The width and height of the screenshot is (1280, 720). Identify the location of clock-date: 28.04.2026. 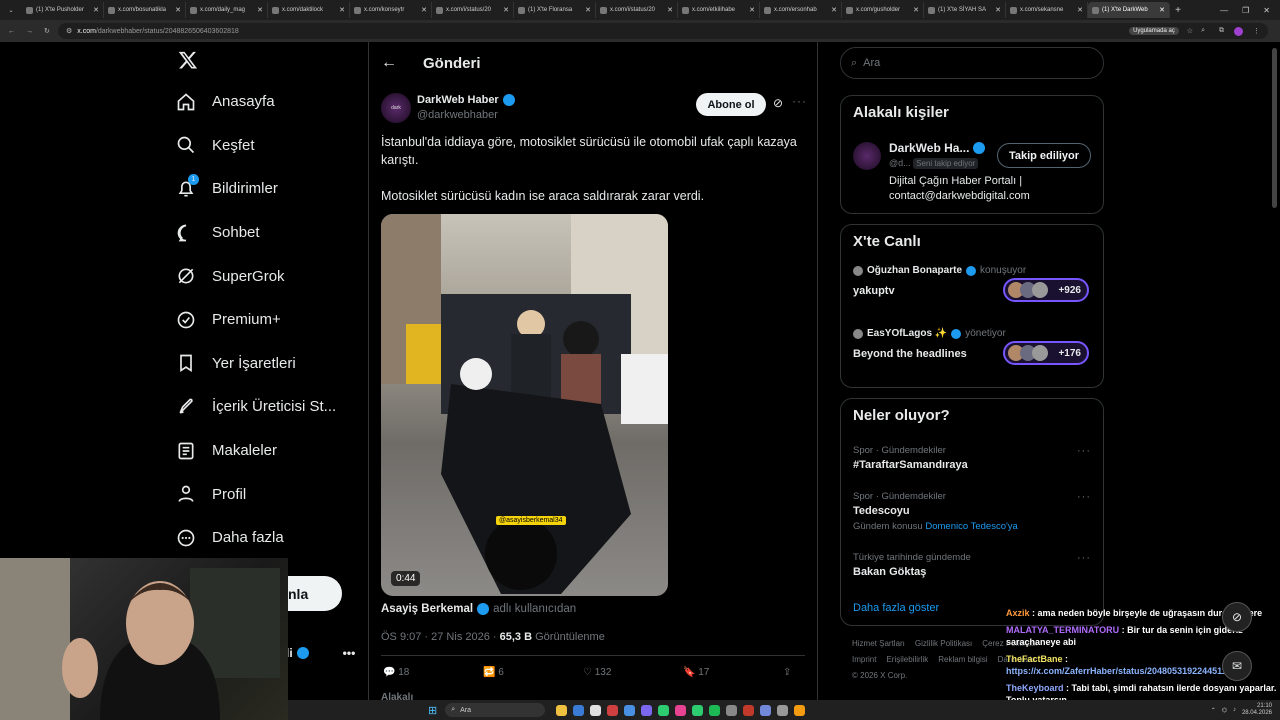
(1257, 713).